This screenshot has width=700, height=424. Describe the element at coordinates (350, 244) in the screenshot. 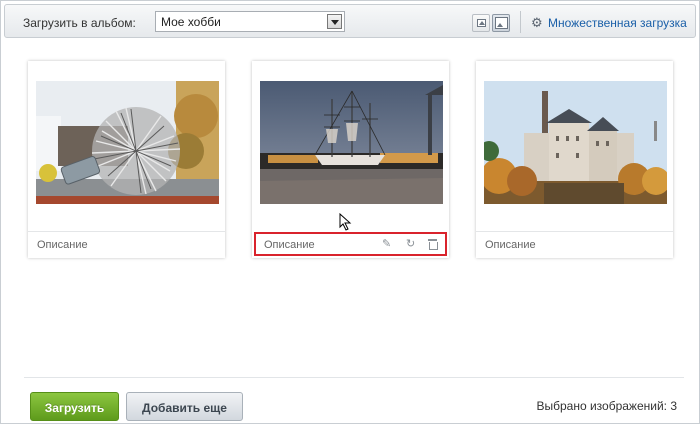

I see `photo-card-footer: Описание ✎ ↻` at that location.